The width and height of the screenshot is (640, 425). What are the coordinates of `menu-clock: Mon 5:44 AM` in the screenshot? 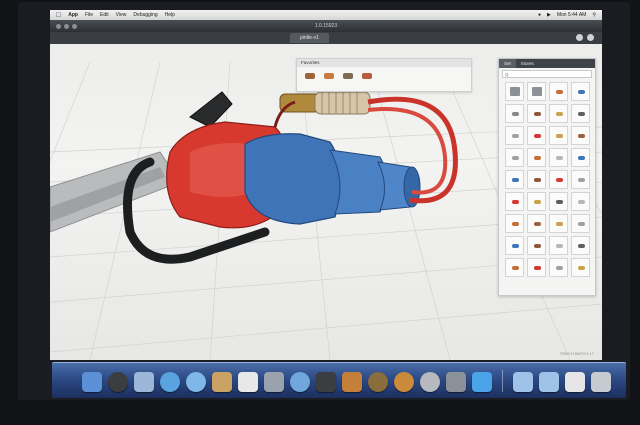 It's located at (571, 15).